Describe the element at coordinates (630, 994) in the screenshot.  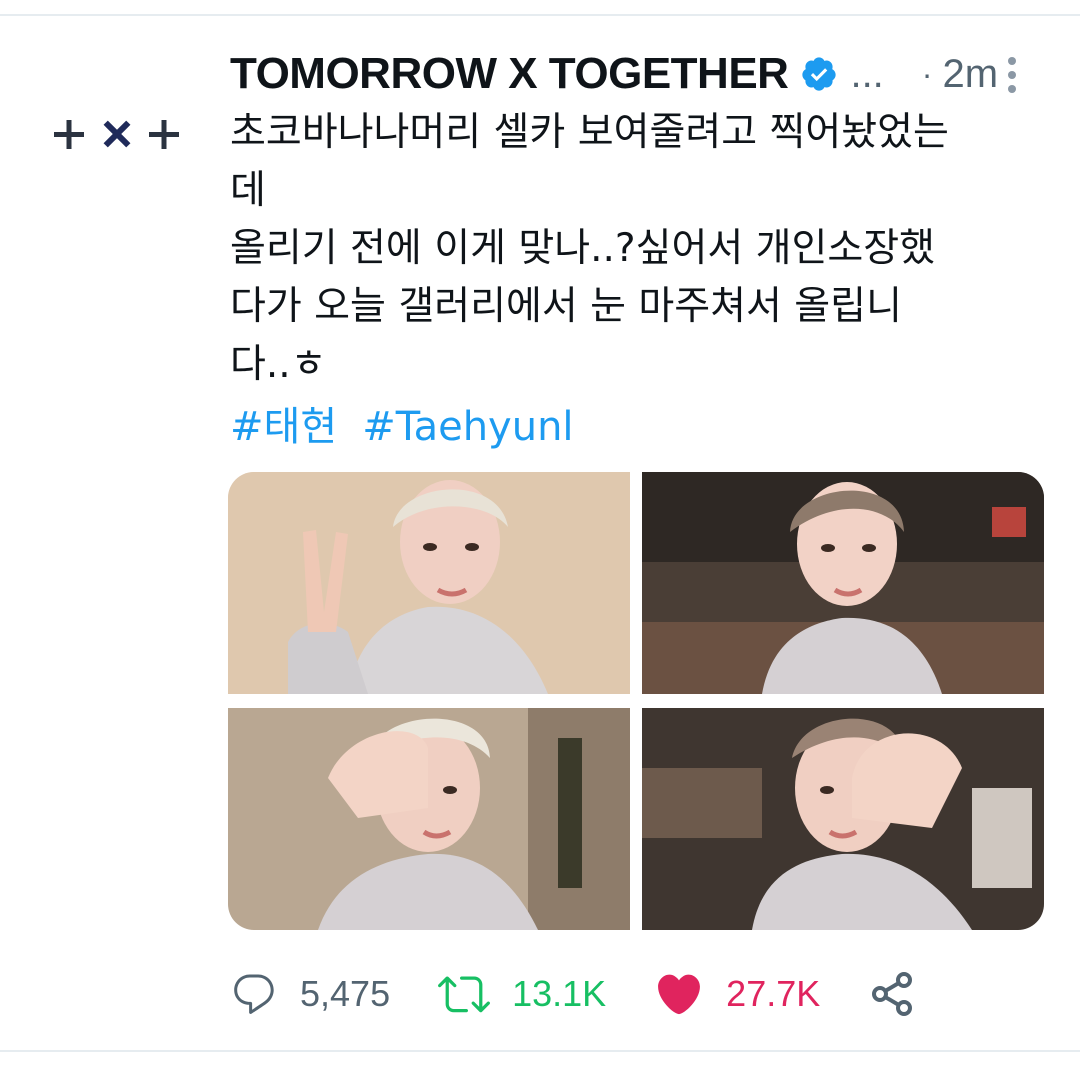
I see `tweet-actions: 5,475 13.1K 27.7K` at that location.